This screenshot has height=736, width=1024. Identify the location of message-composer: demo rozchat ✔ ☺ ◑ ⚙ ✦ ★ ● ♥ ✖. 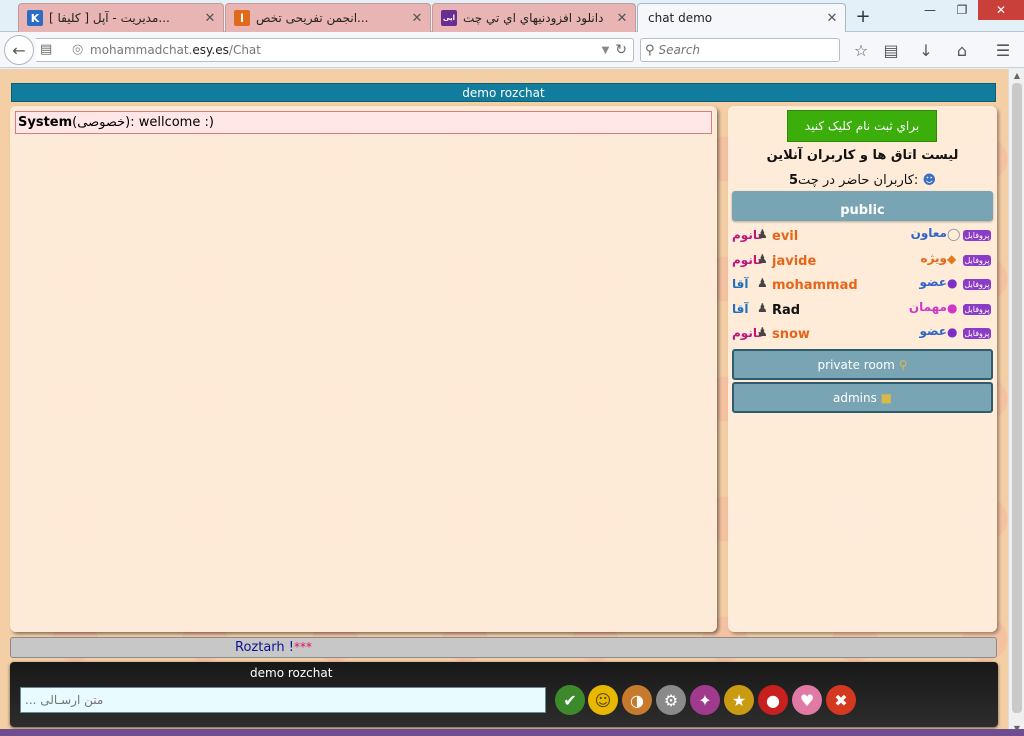
(504, 694).